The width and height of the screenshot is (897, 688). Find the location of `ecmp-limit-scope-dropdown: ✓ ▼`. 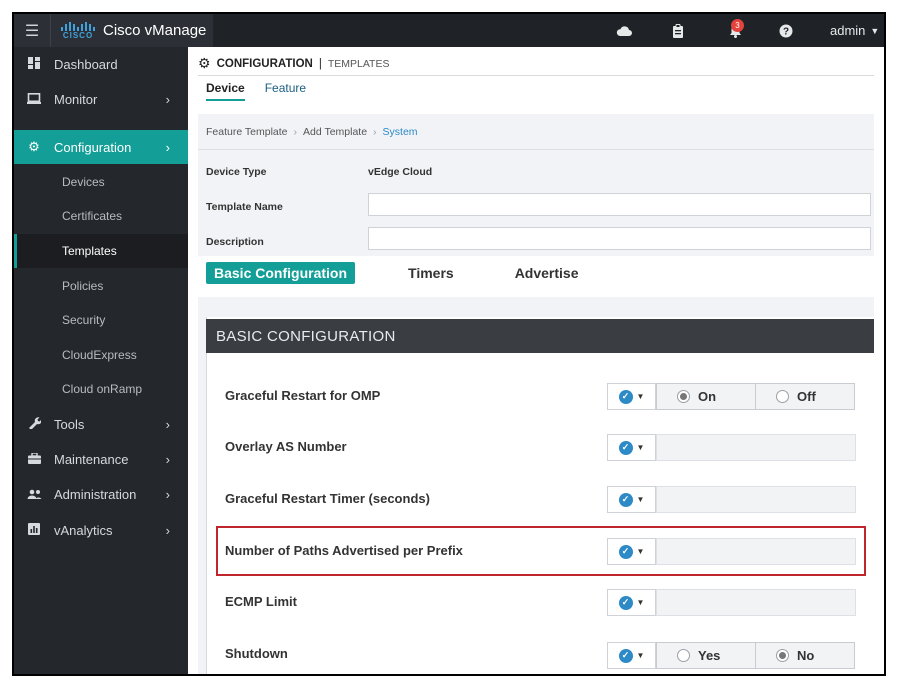

ecmp-limit-scope-dropdown: ✓ ▼ is located at coordinates (631, 602).